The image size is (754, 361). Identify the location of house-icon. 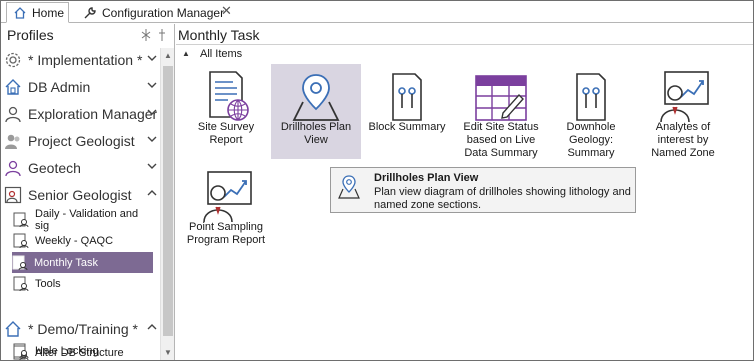
(13, 329).